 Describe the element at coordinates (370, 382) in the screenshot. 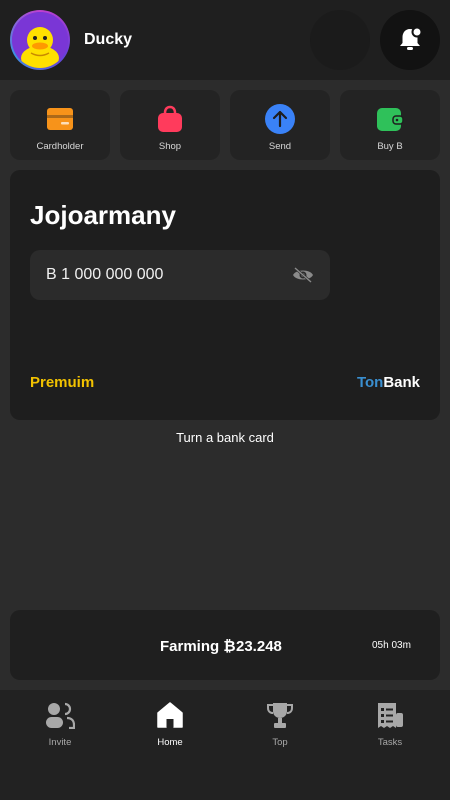

I see `brand-part1: Ton` at that location.